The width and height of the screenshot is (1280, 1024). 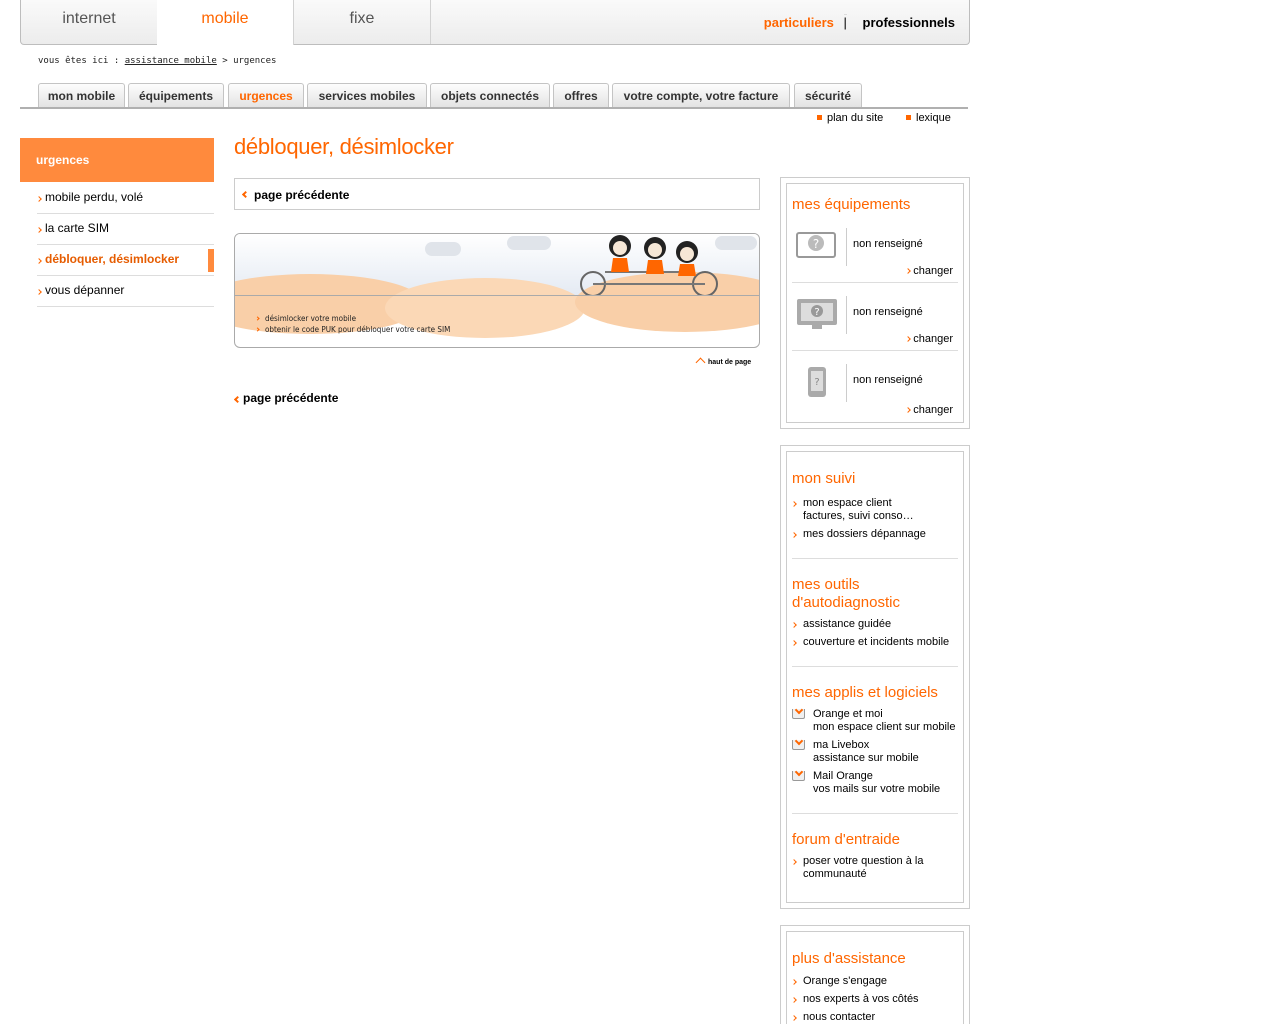 I want to click on active-indicator, so click(x=211, y=260).